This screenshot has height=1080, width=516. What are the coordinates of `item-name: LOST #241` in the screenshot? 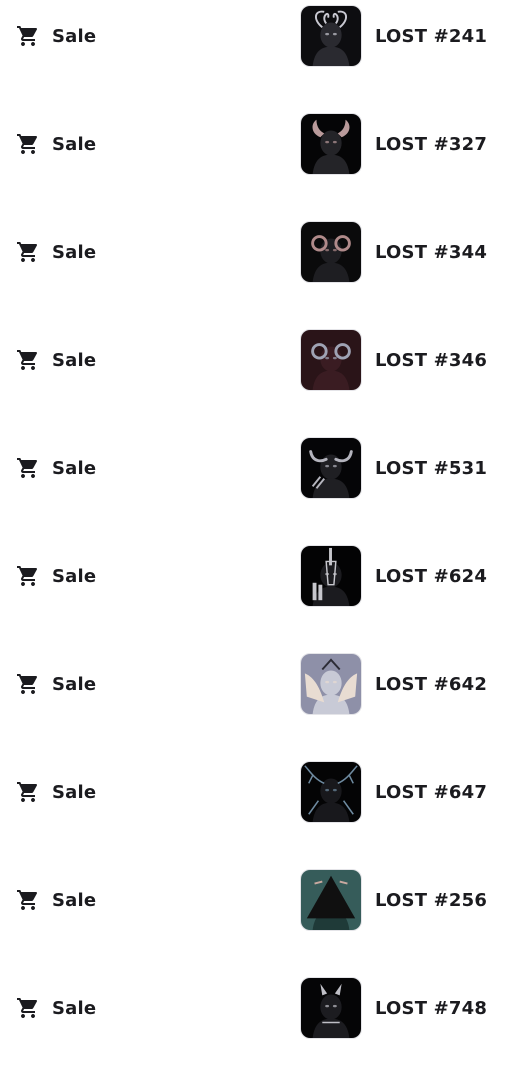 It's located at (431, 36).